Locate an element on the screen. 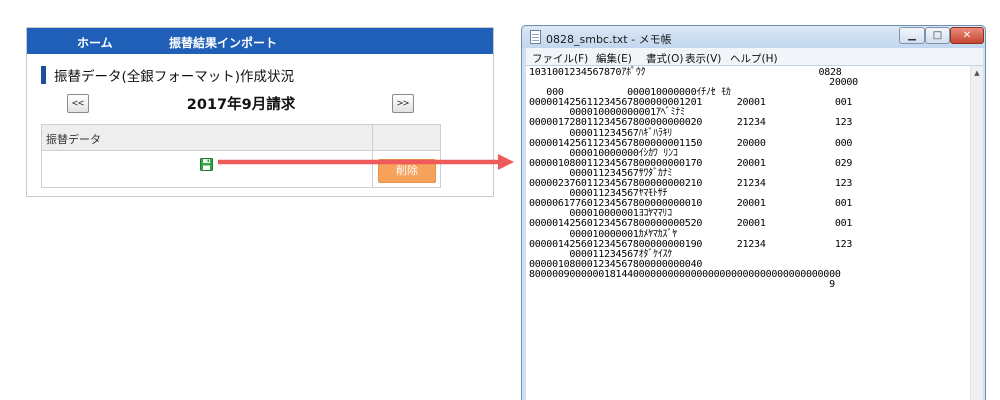 The image size is (1000, 400). table-header-label: 振替データ is located at coordinates (73, 139).